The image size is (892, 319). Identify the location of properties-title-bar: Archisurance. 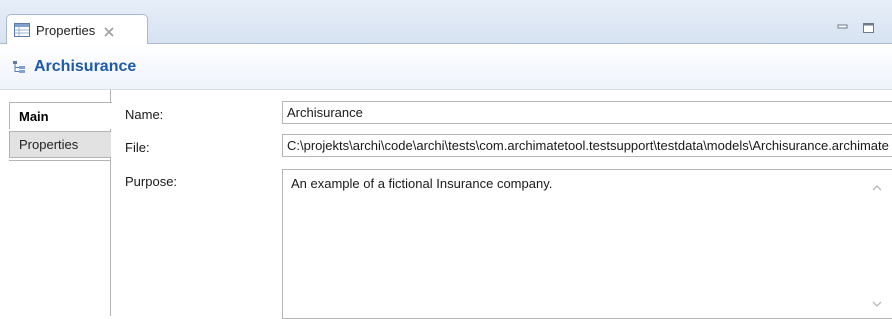
(446, 67).